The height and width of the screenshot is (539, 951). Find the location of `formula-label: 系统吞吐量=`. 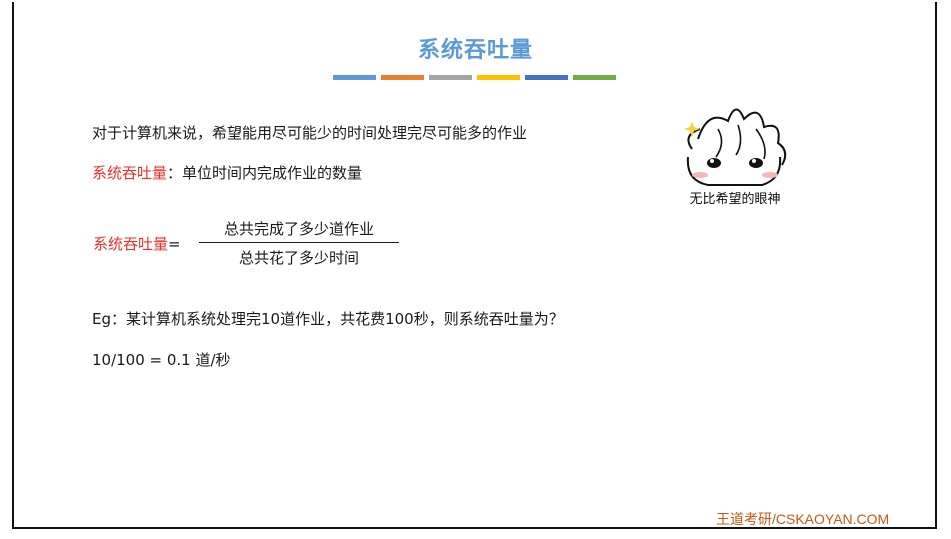

formula-label: 系统吞吐量= is located at coordinates (137, 243).